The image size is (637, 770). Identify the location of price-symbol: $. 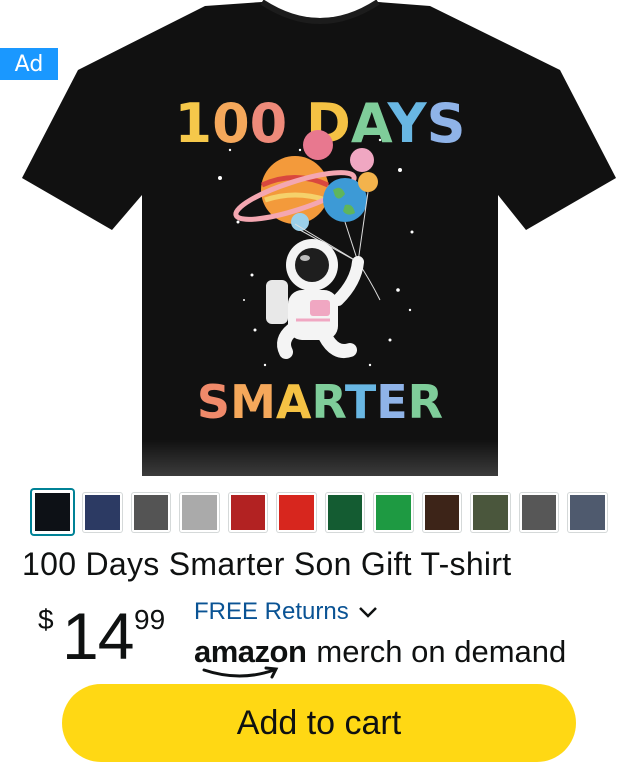
(46, 619).